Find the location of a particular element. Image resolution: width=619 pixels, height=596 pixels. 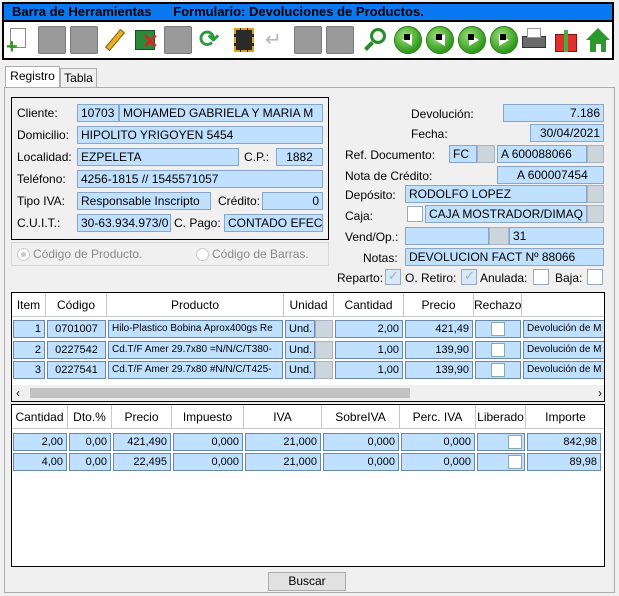

ref-tipo-button is located at coordinates (486, 154).